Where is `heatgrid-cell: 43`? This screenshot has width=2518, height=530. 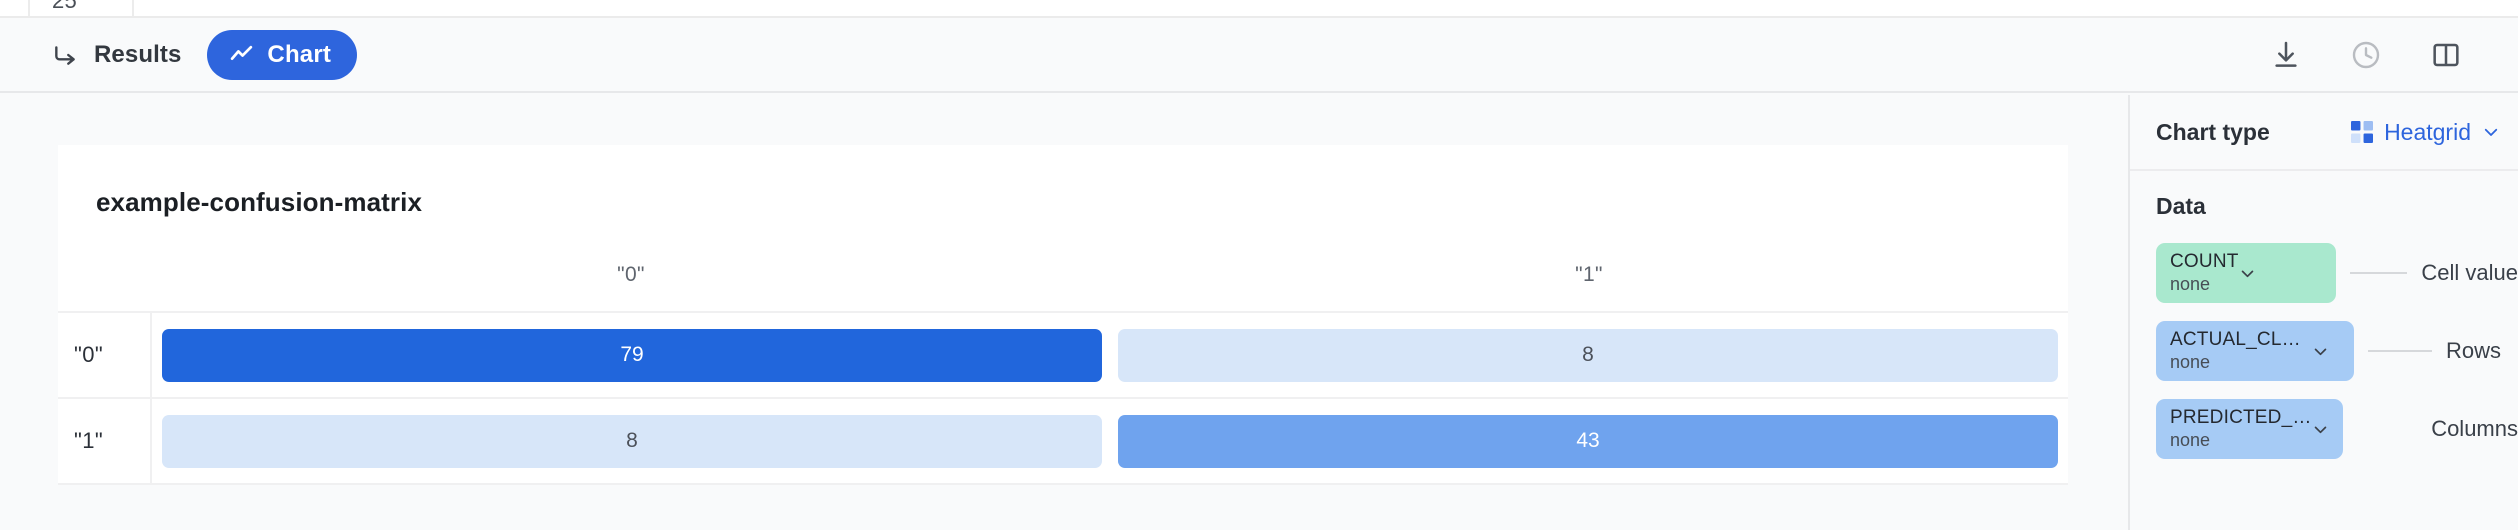 heatgrid-cell: 43 is located at coordinates (1588, 441).